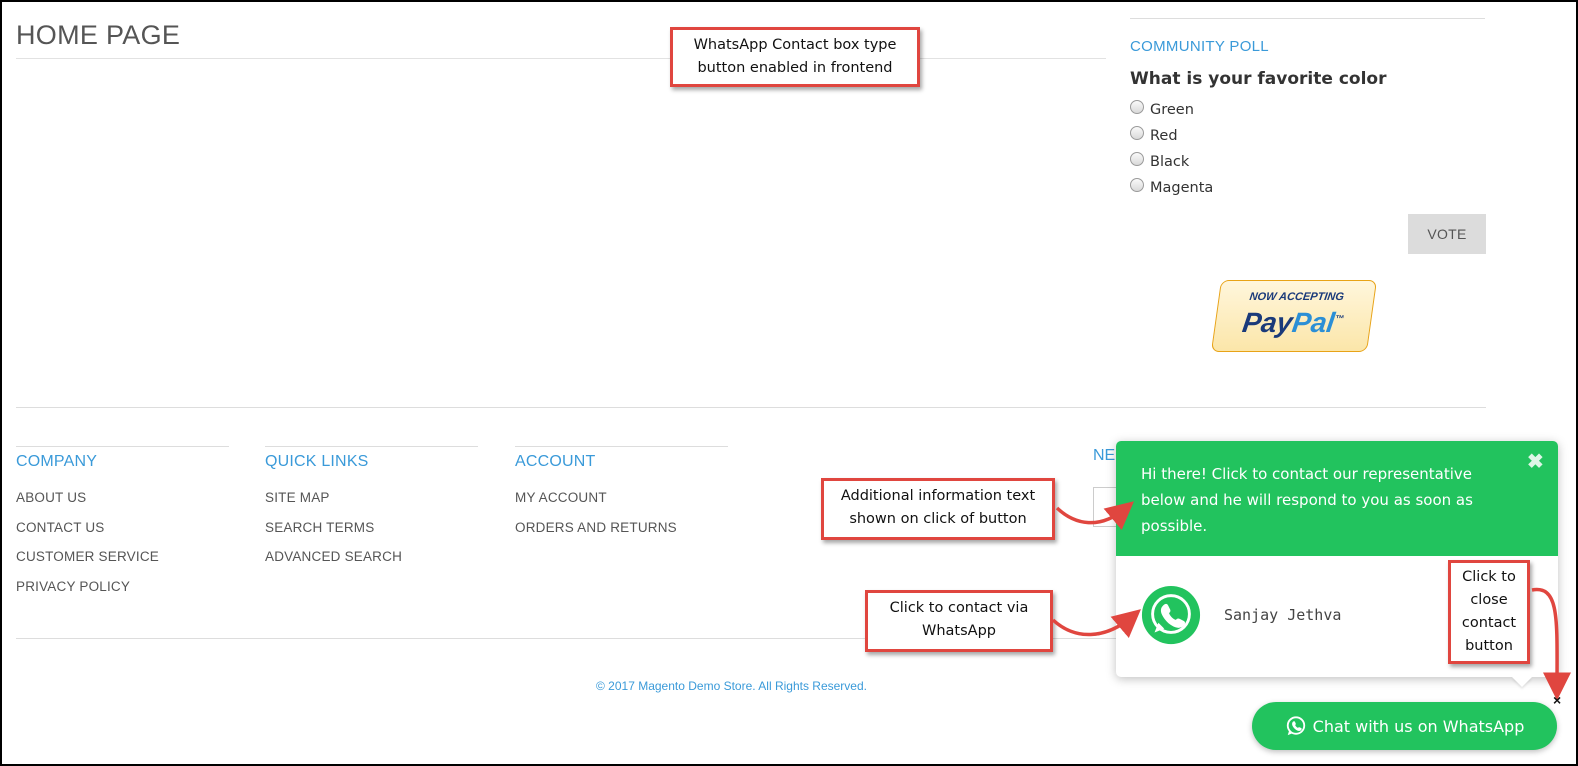 This screenshot has height=766, width=1578. What do you see at coordinates (751, 407) in the screenshot?
I see `footer-divider` at bounding box center [751, 407].